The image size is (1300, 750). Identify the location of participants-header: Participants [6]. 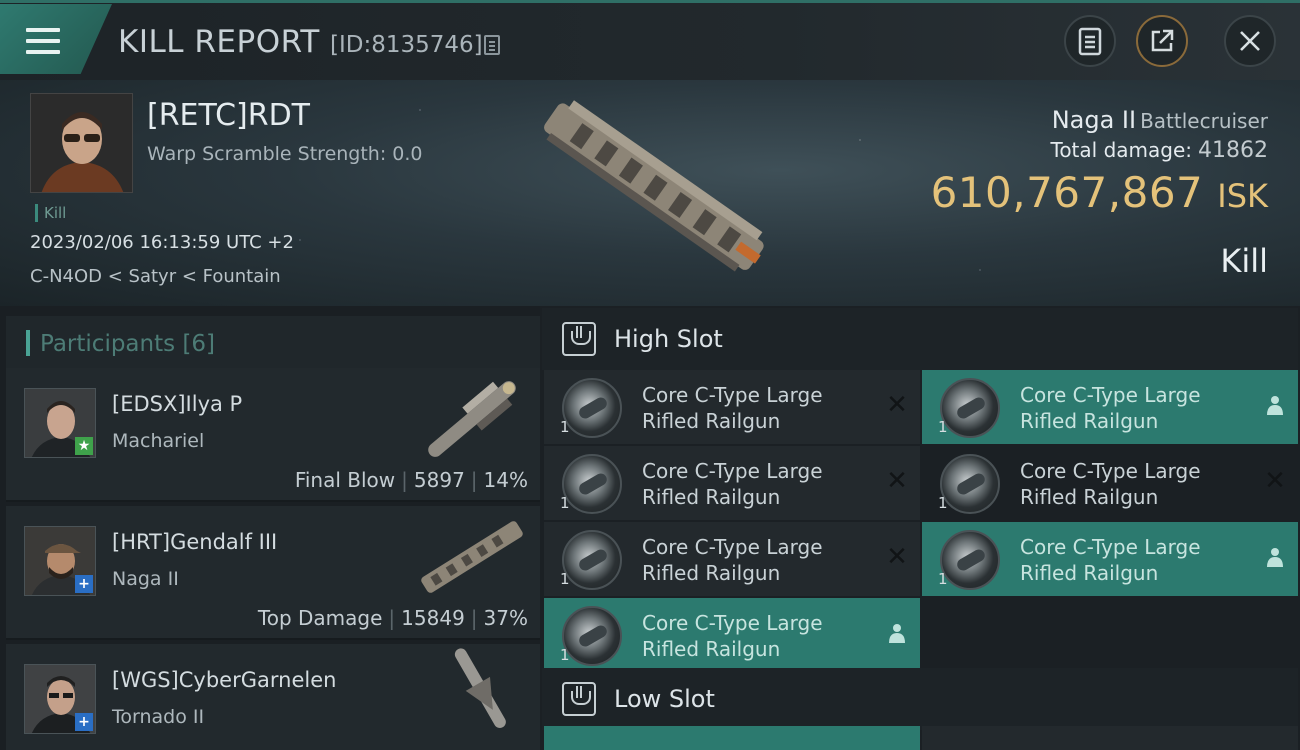
(273, 344).